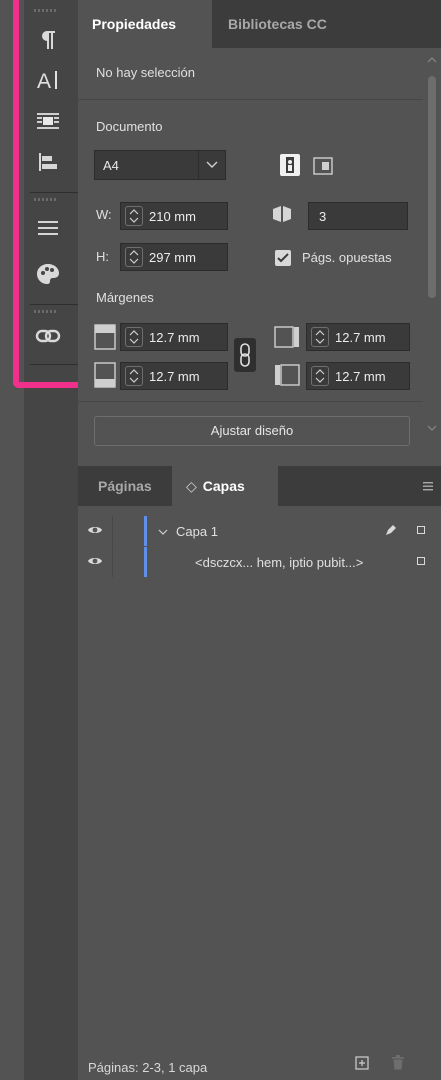 The height and width of the screenshot is (1080, 441). I want to click on margin-top-field: 12.7 mm, so click(174, 337).